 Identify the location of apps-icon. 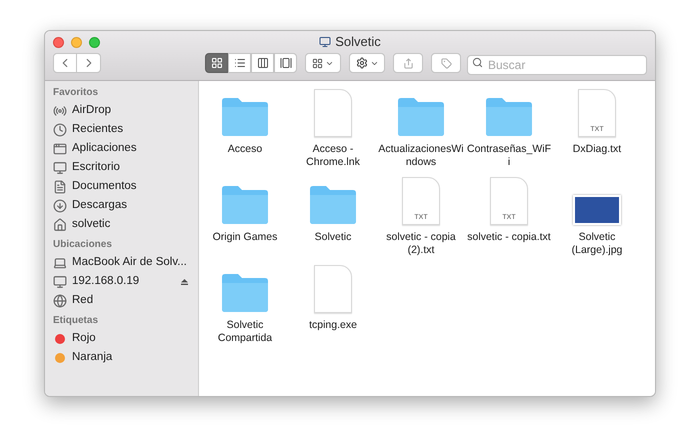
(60, 149).